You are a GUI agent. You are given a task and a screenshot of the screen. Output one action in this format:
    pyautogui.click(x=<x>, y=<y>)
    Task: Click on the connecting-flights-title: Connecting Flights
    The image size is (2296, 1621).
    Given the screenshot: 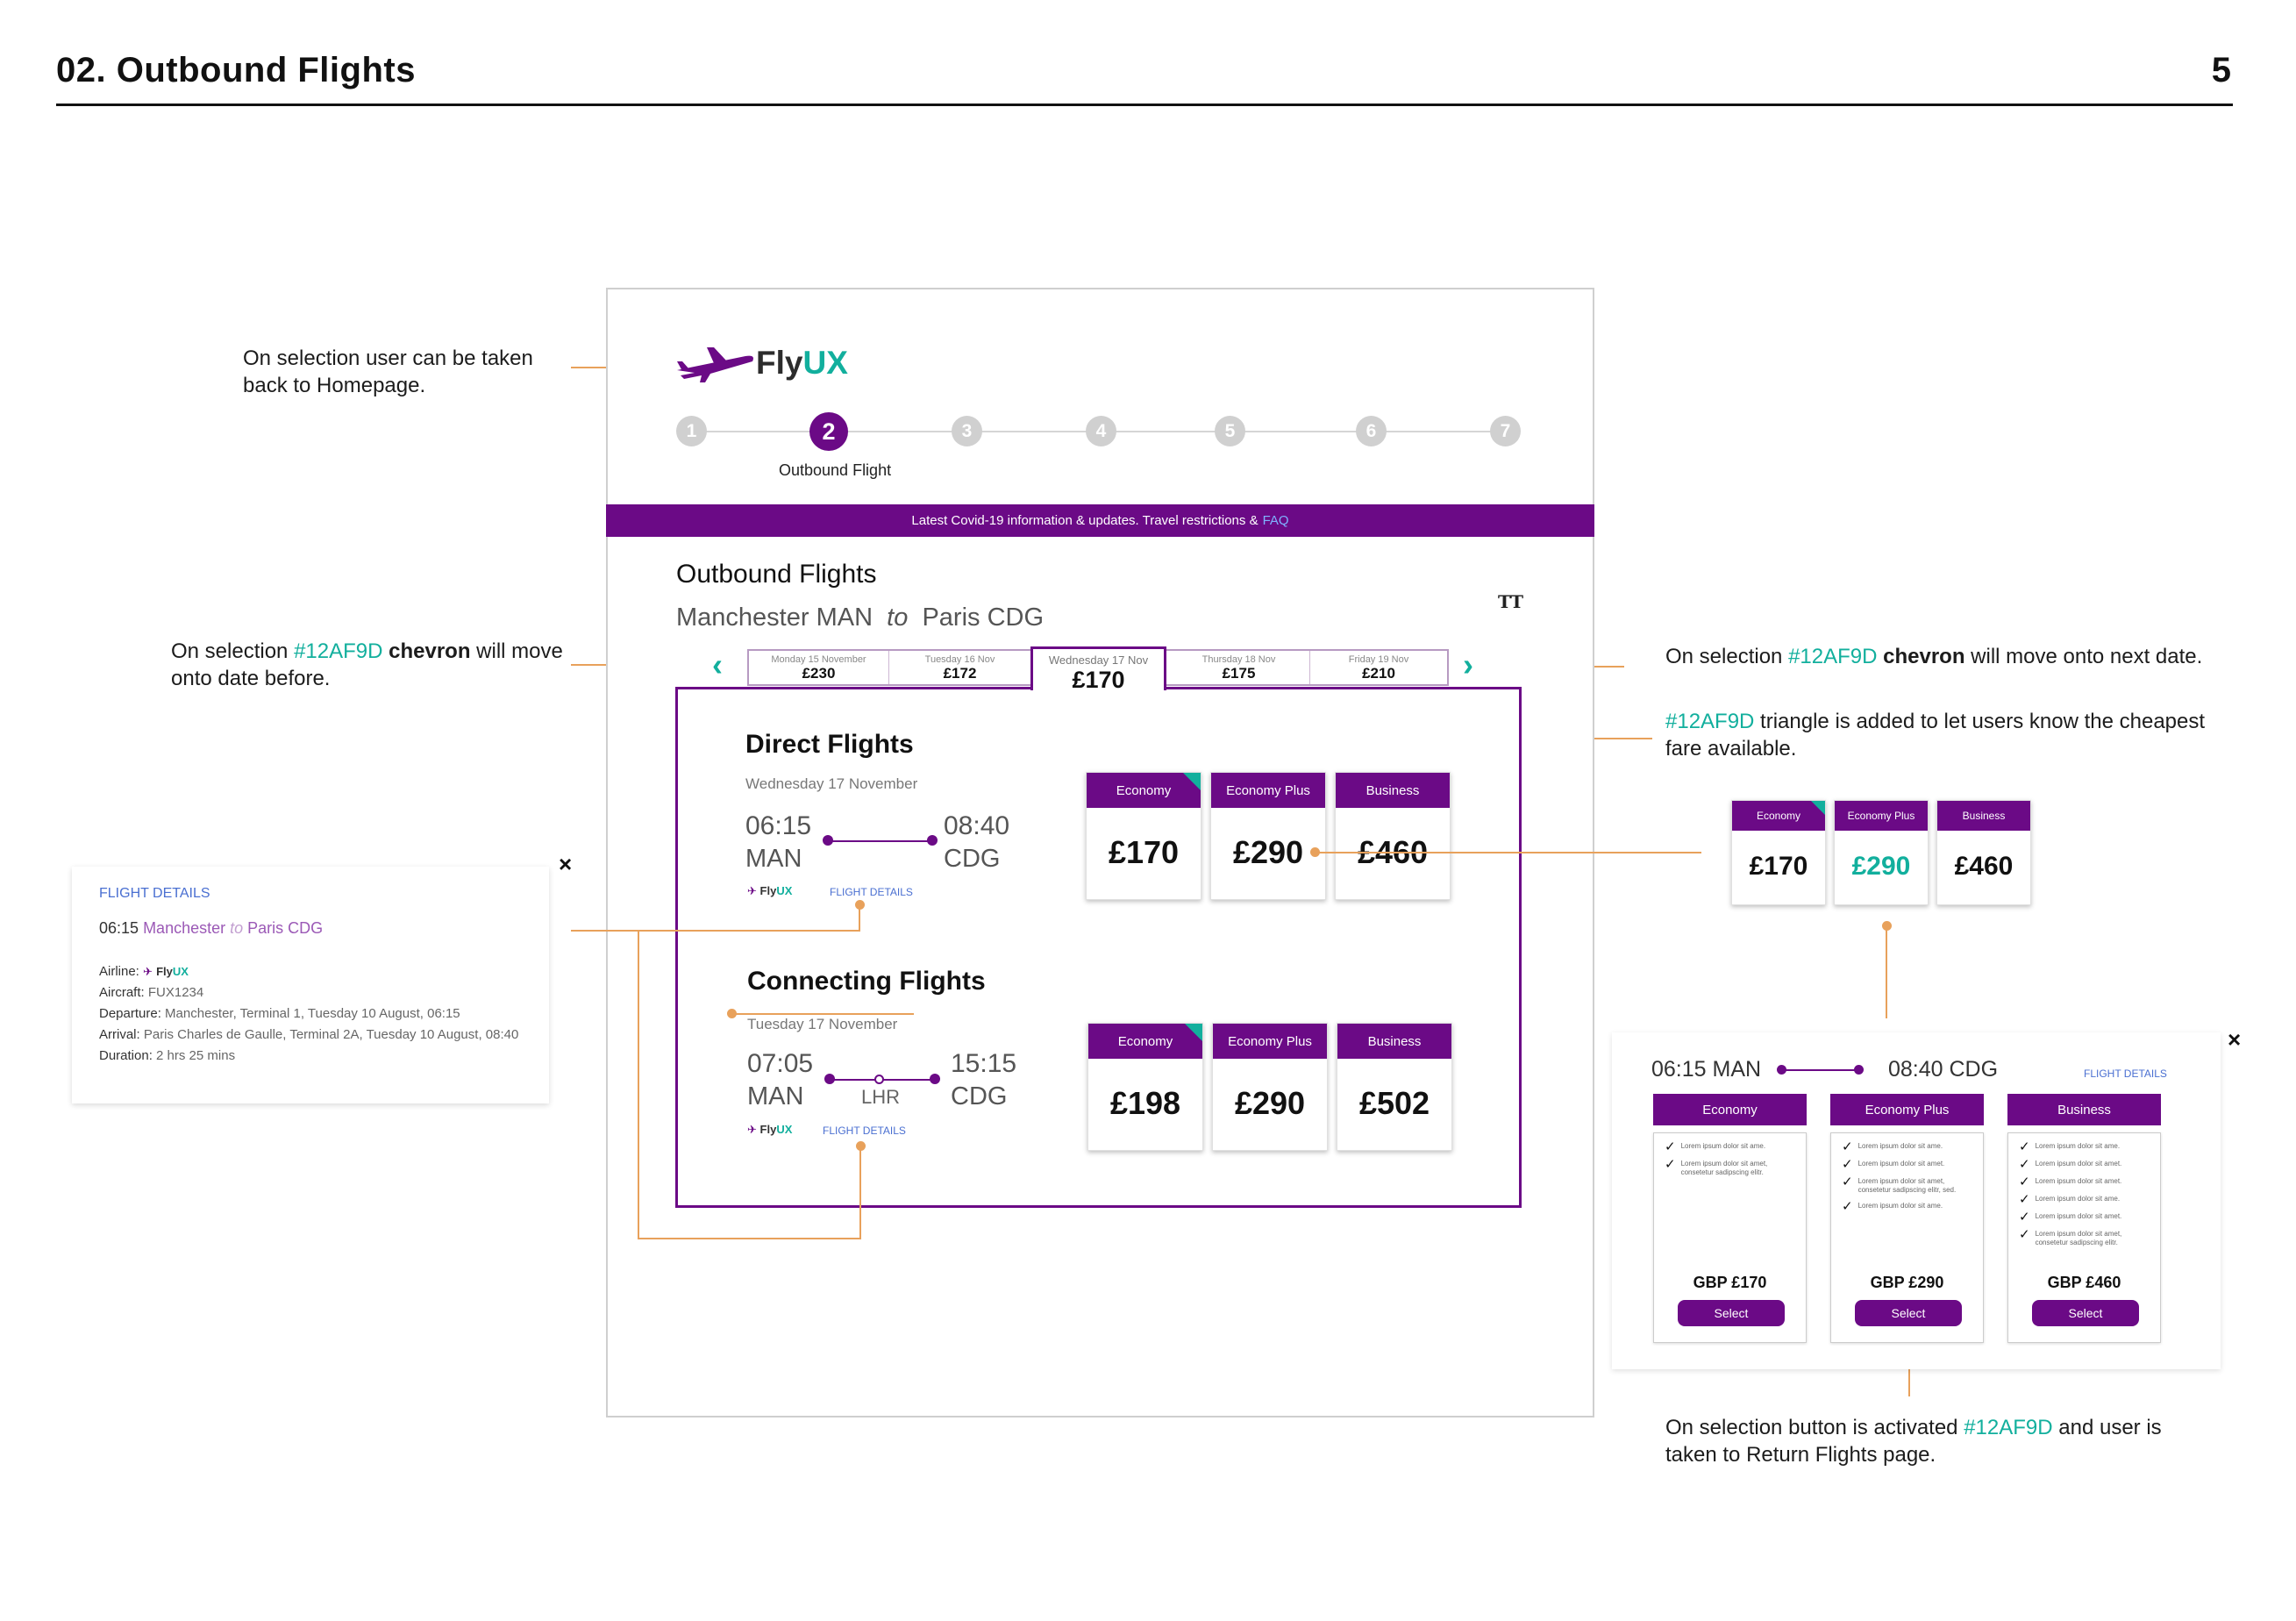 What is the action you would take?
    pyautogui.click(x=866, y=981)
    